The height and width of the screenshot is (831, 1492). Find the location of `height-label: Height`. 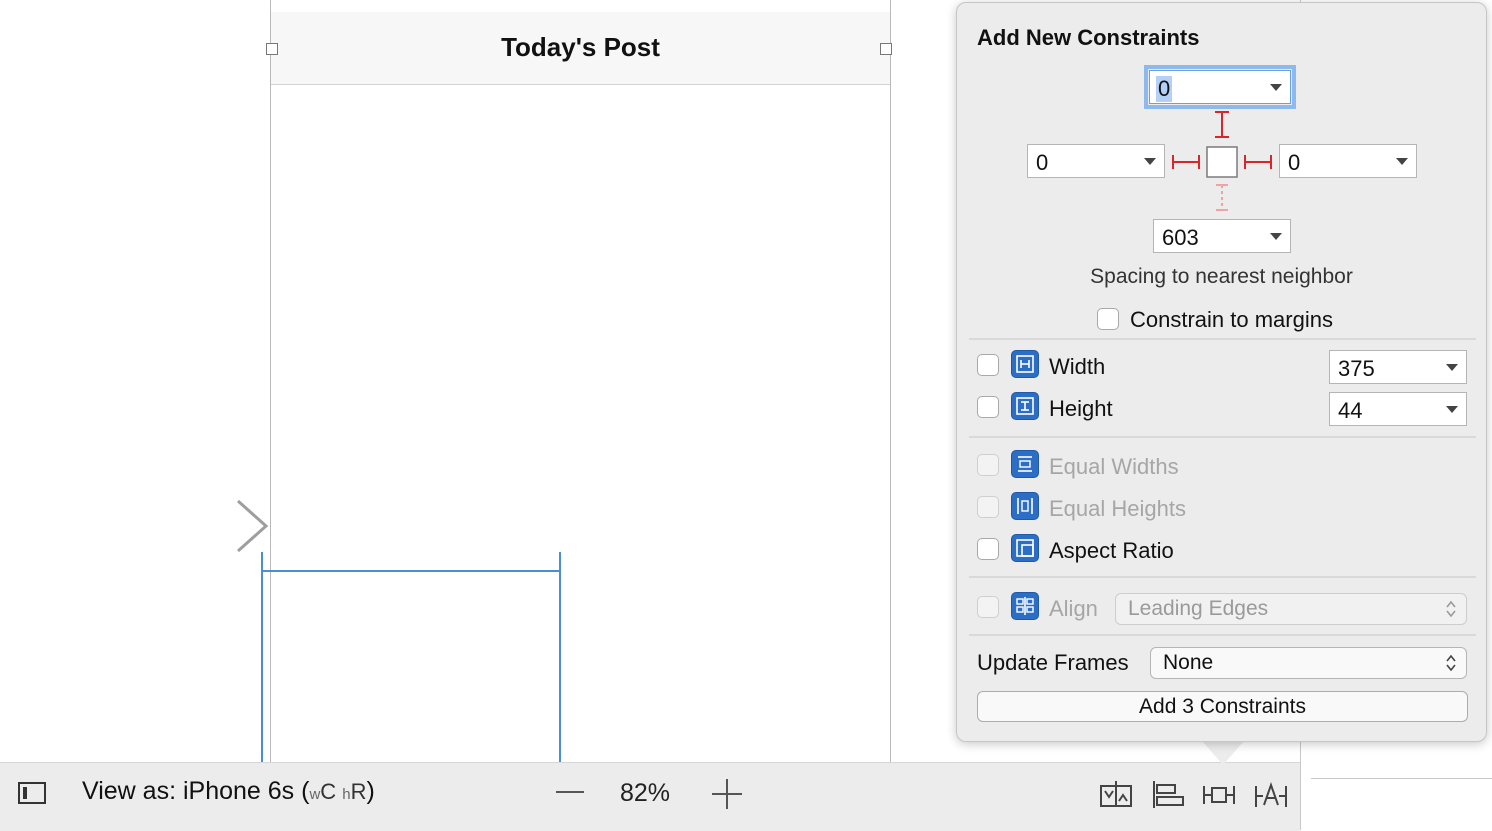

height-label: Height is located at coordinates (1081, 408).